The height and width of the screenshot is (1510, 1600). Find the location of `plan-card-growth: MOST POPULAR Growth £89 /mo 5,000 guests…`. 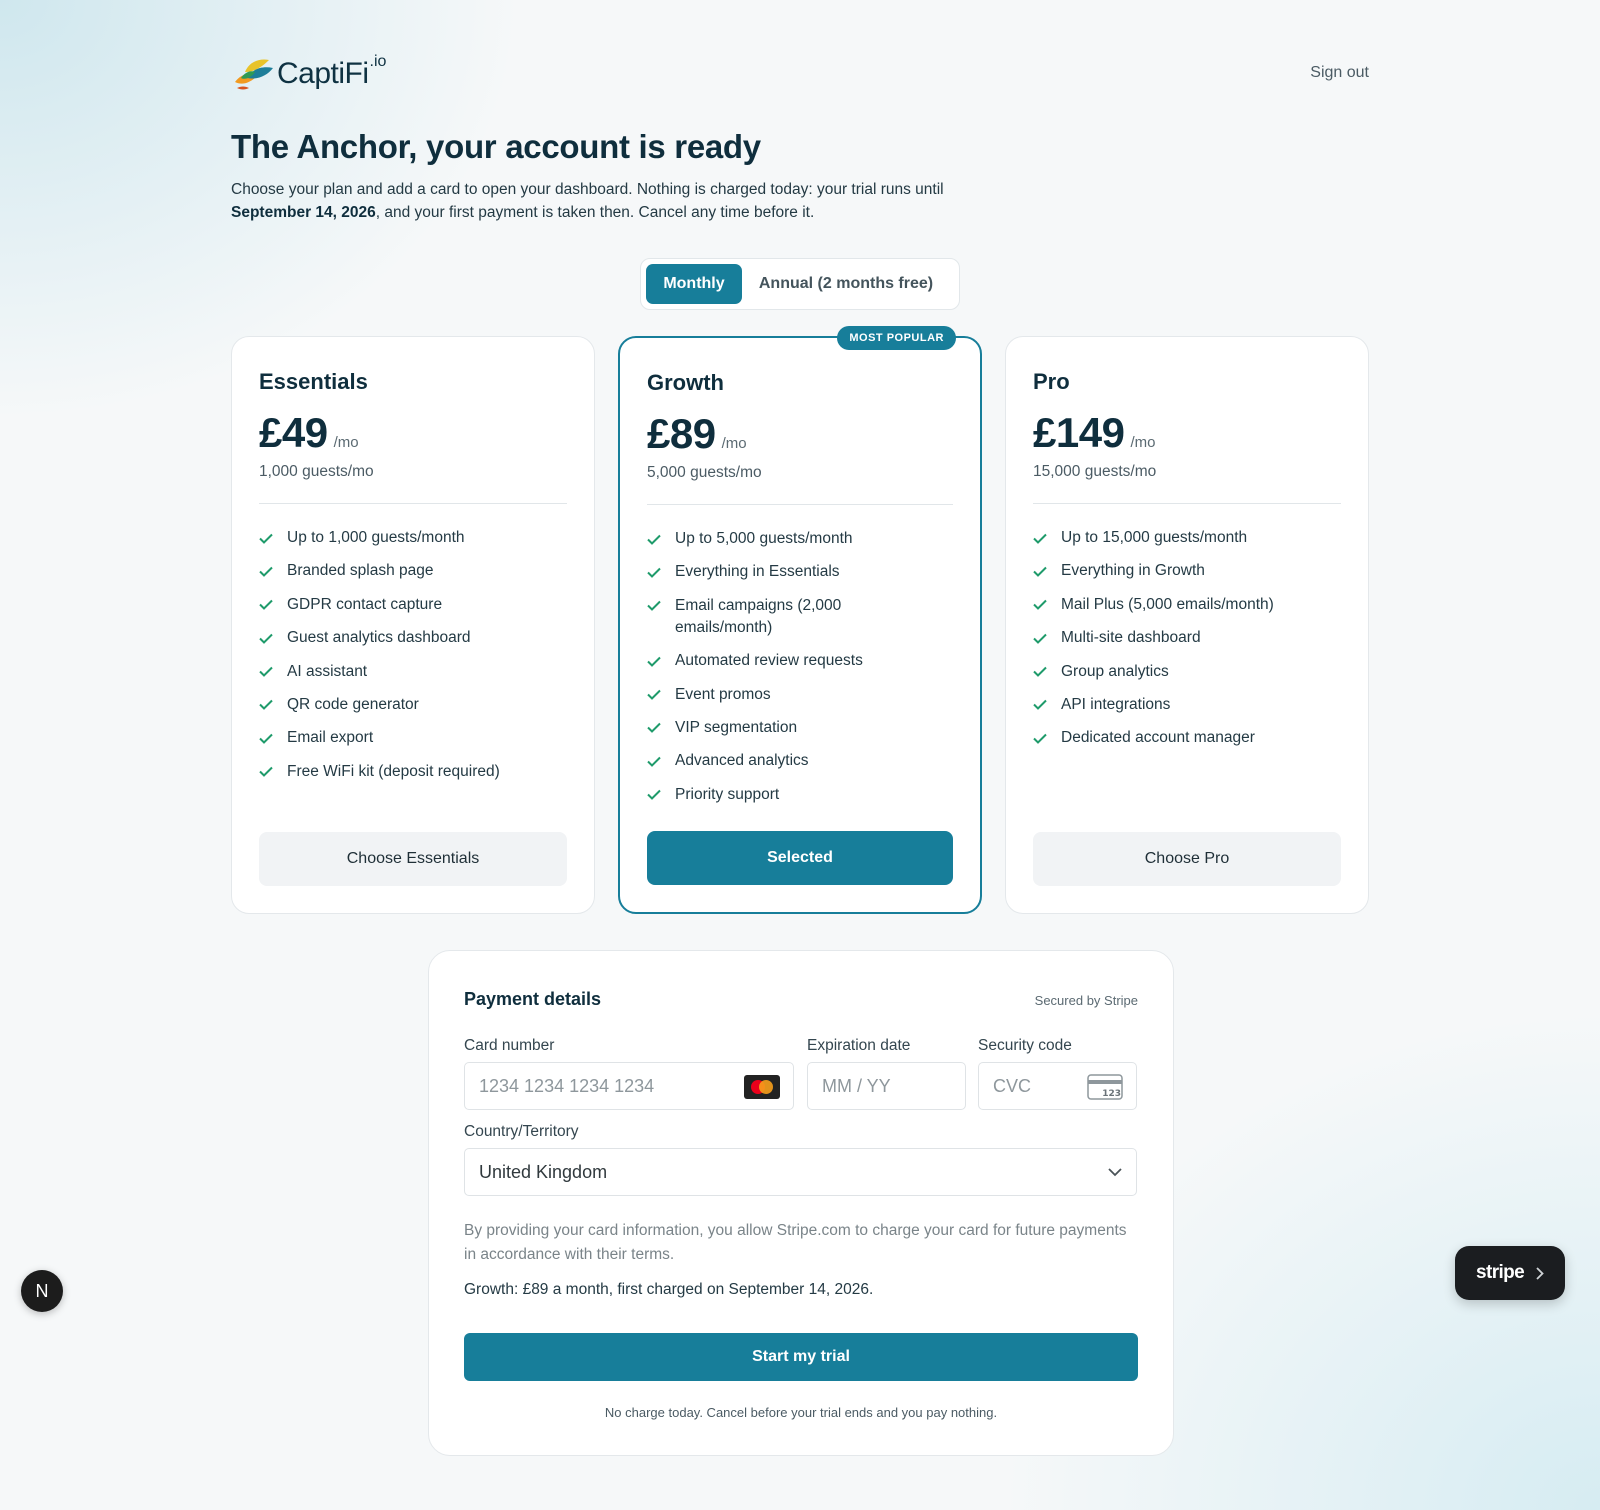

plan-card-growth: MOST POPULAR Growth £89 /mo 5,000 guests… is located at coordinates (800, 620).